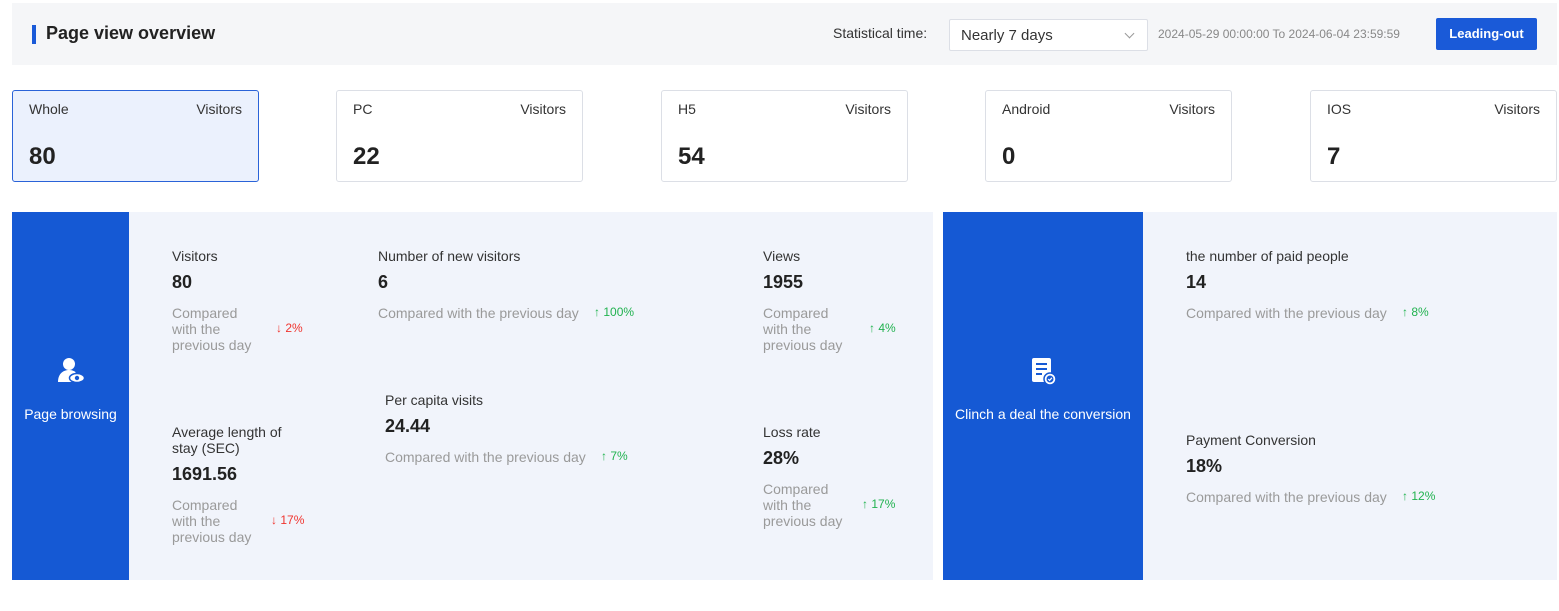 This screenshot has width=1559, height=611. What do you see at coordinates (1251, 440) in the screenshot?
I see `metric-label: Payment Conversion` at bounding box center [1251, 440].